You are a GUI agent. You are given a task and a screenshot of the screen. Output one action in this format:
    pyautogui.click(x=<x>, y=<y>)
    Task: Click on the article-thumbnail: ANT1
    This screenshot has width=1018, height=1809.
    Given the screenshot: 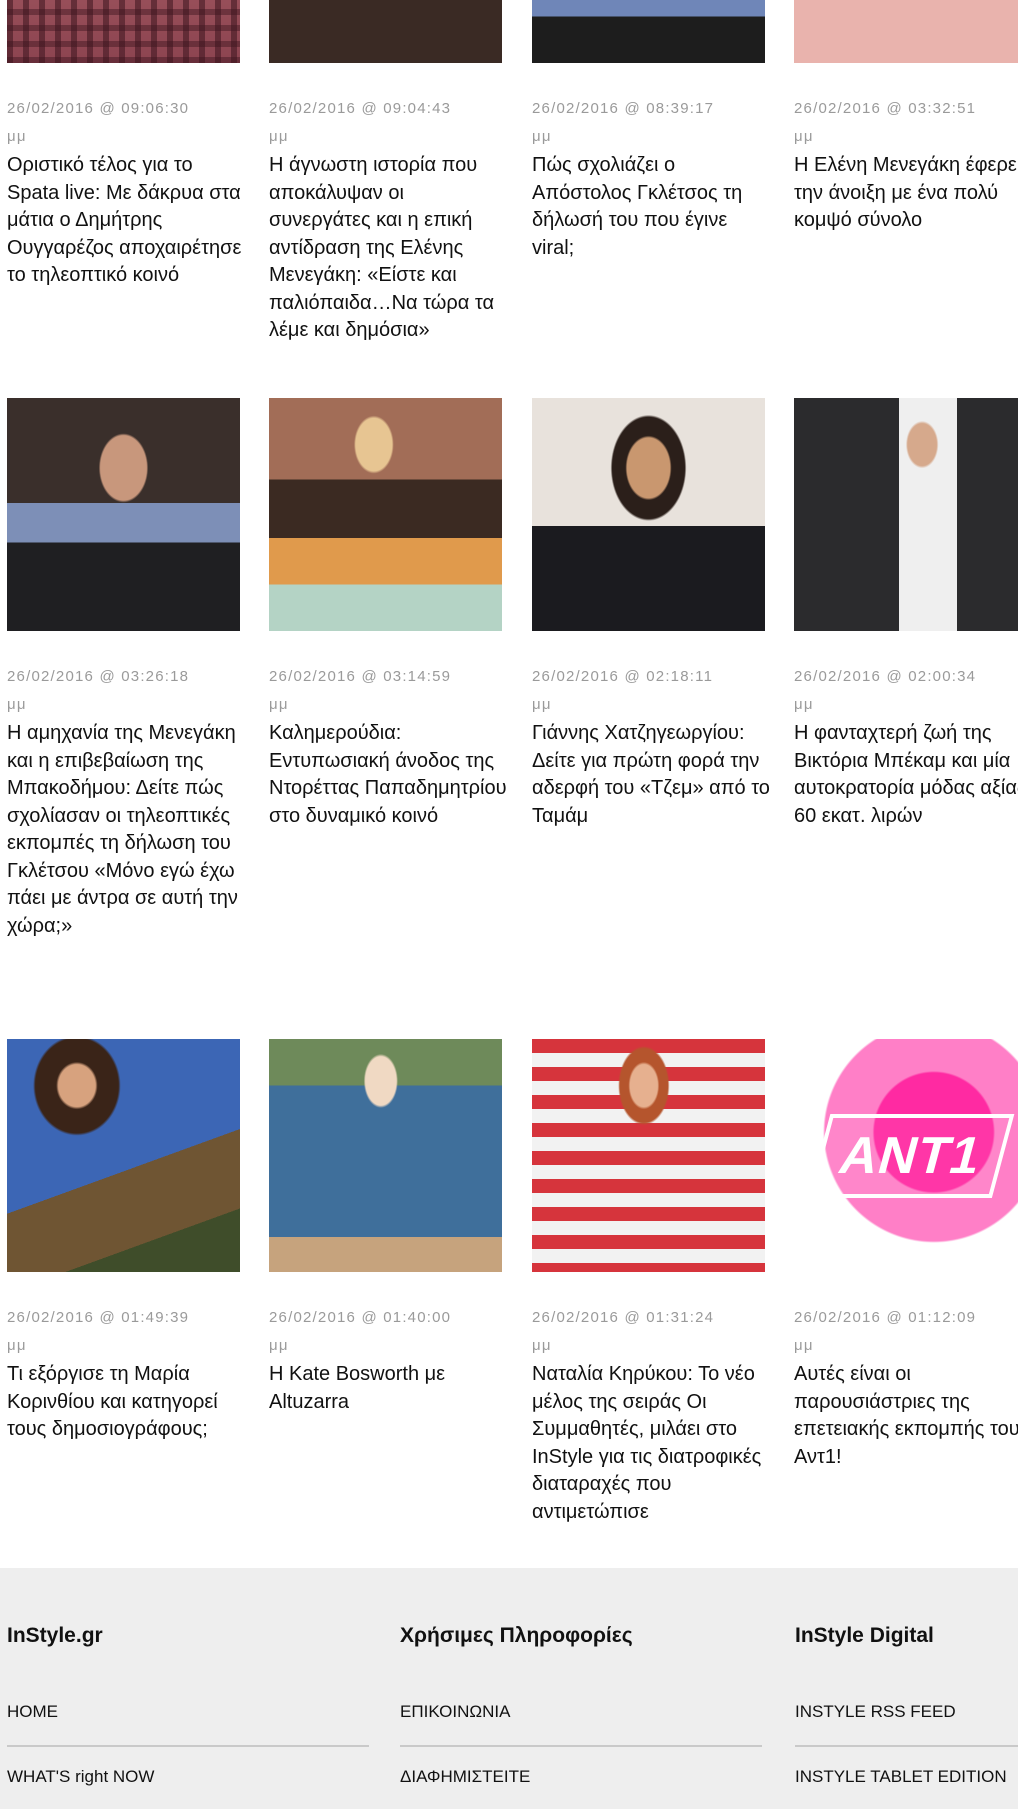 What is the action you would take?
    pyautogui.click(x=906, y=1155)
    